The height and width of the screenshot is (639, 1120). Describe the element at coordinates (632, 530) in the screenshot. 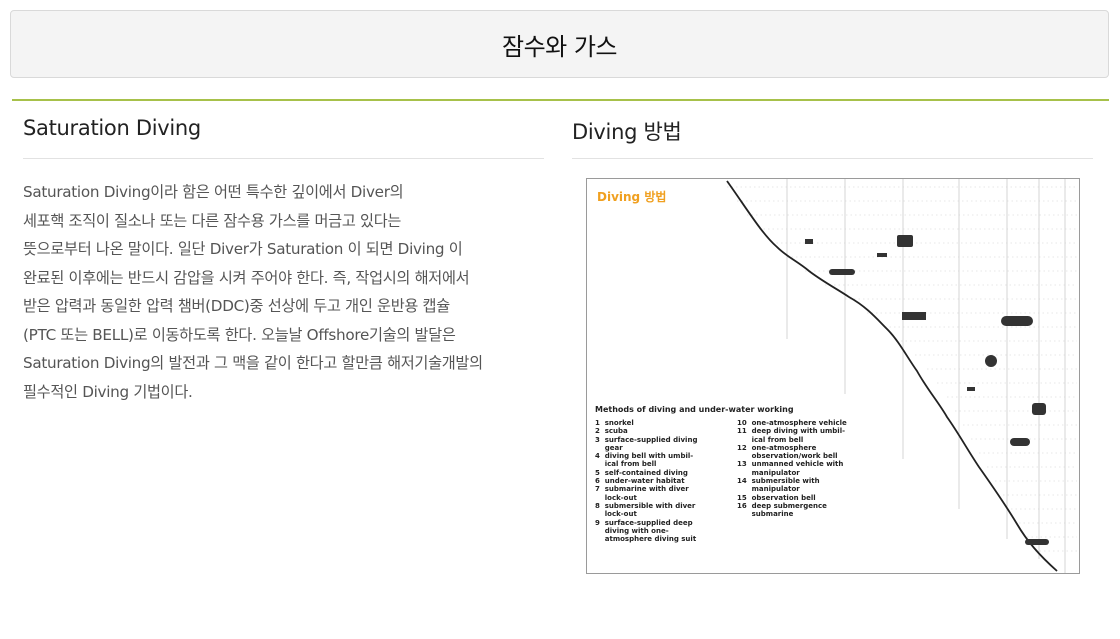

I see `legend-item: diving with one-` at that location.